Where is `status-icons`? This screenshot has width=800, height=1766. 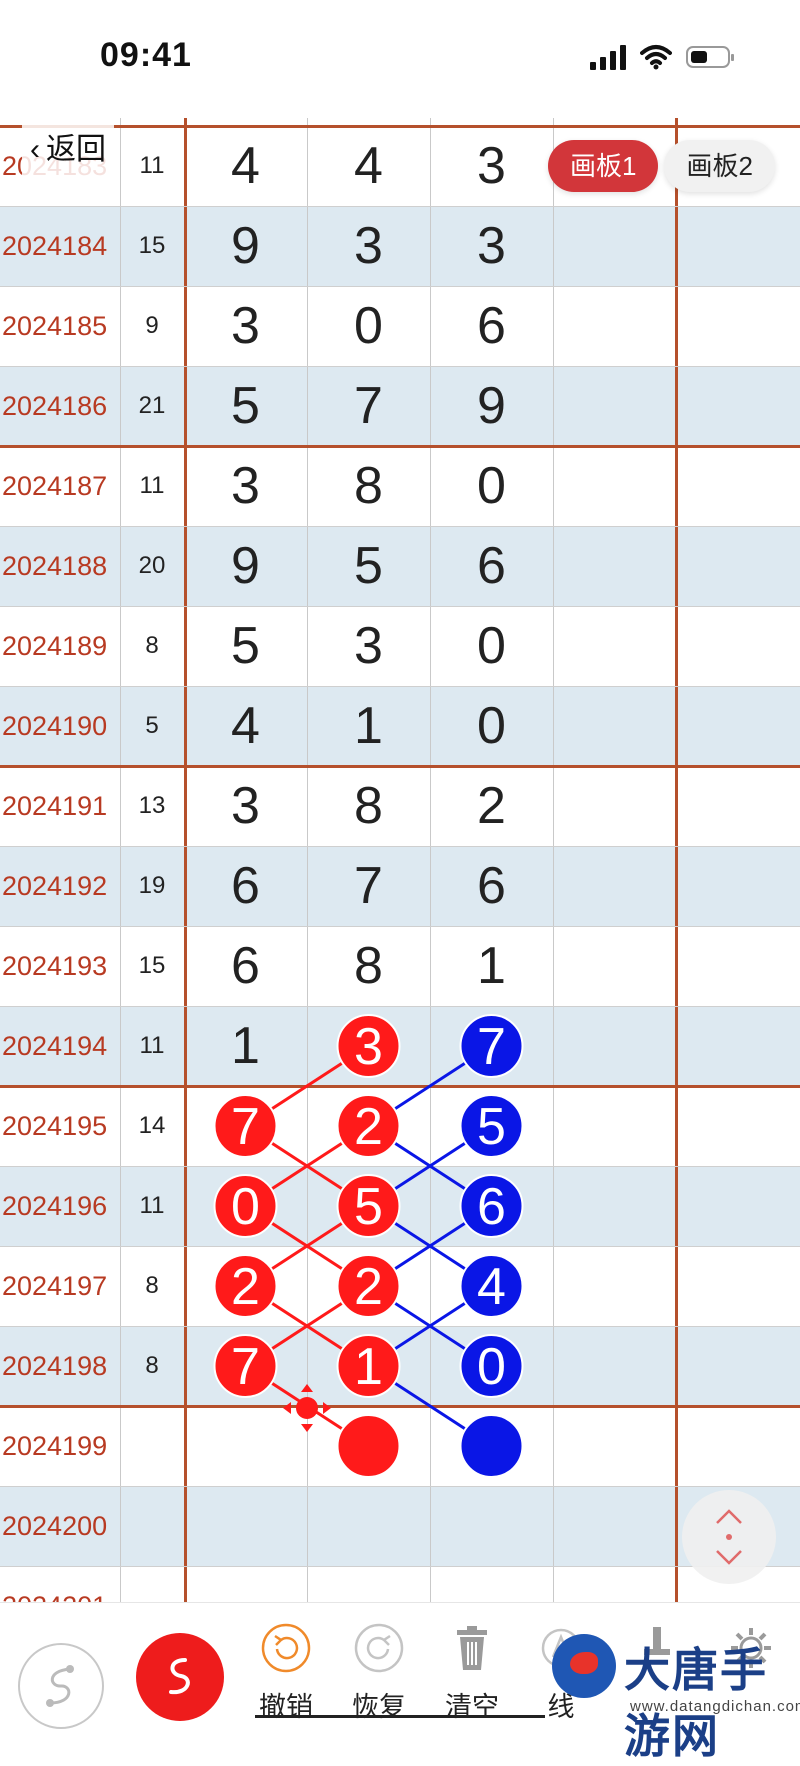 status-icons is located at coordinates (662, 57).